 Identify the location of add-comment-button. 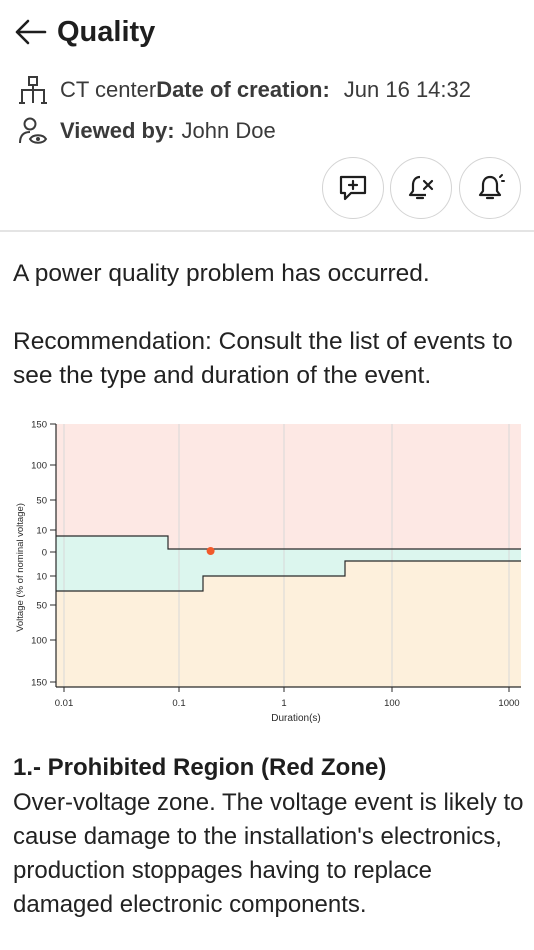
(353, 188).